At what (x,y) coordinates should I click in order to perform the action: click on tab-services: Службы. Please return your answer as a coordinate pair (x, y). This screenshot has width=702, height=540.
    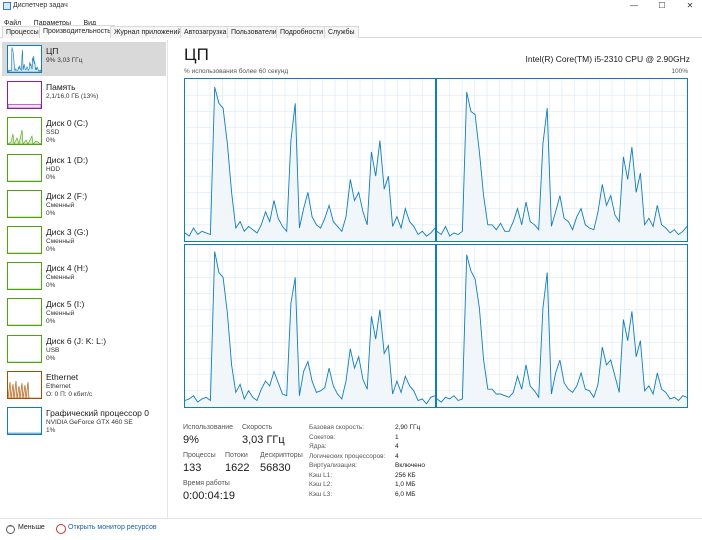
    Looking at the image, I should click on (341, 32).